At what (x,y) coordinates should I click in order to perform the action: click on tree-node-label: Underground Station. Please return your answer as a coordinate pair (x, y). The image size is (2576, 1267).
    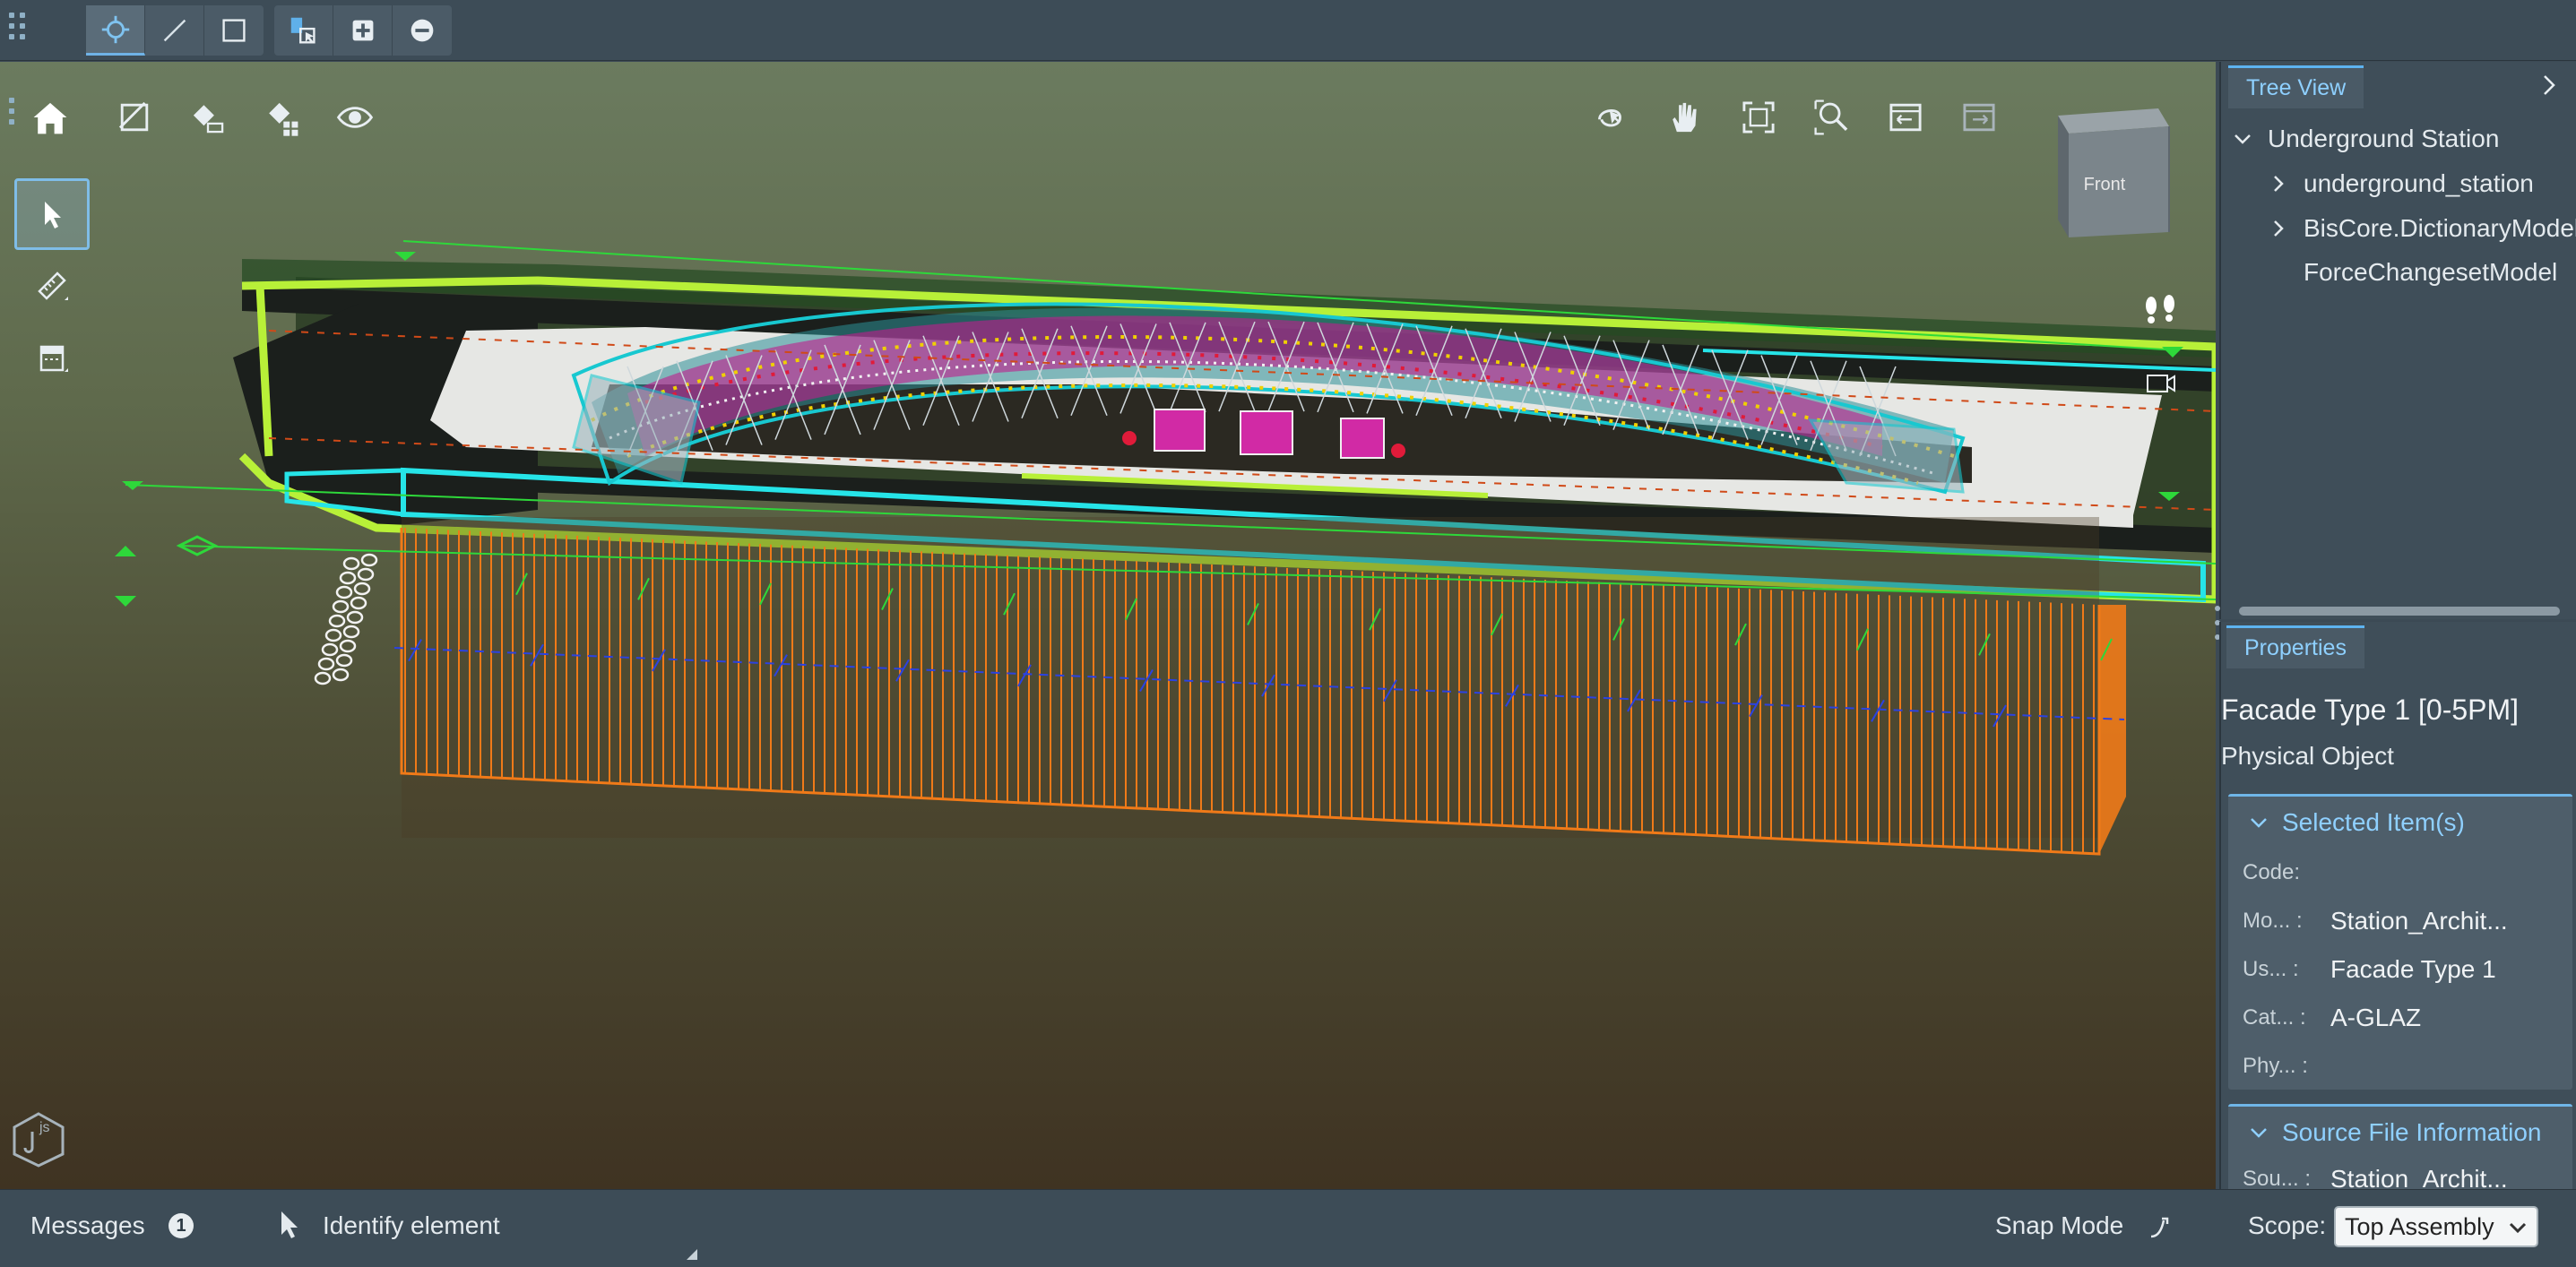
    Looking at the image, I should click on (2384, 138).